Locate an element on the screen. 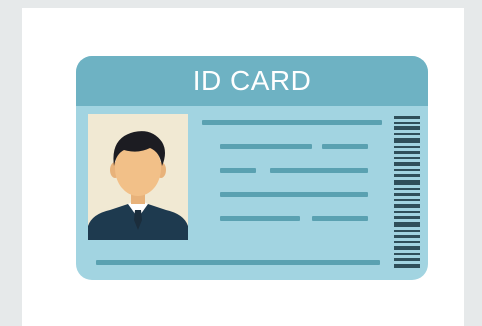  person-avatar-icon is located at coordinates (138, 177).